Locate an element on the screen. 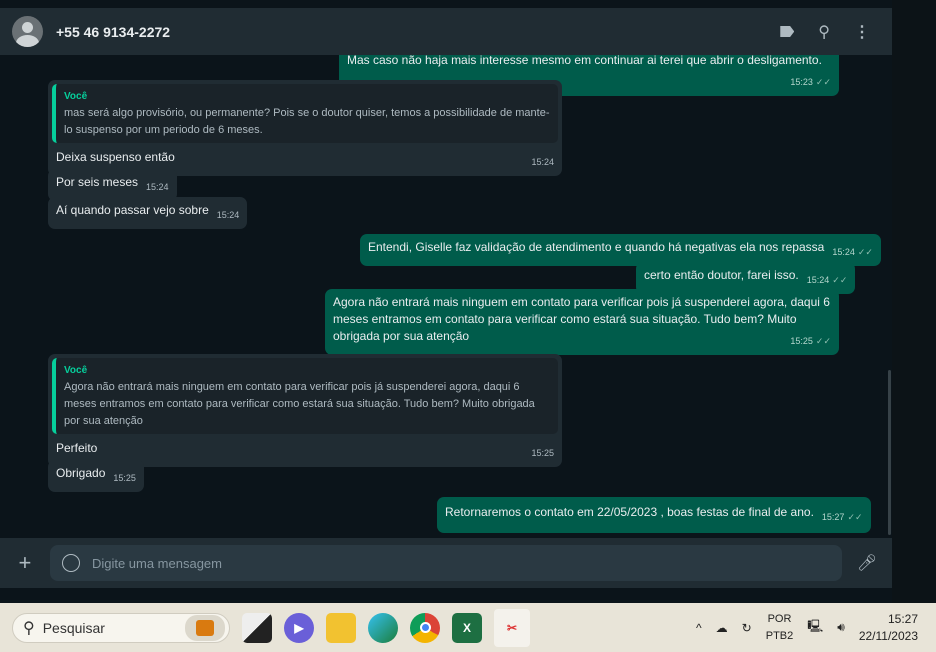 Image resolution: width=936 pixels, height=652 pixels. network-icon: 🖳︎ is located at coordinates (815, 627).